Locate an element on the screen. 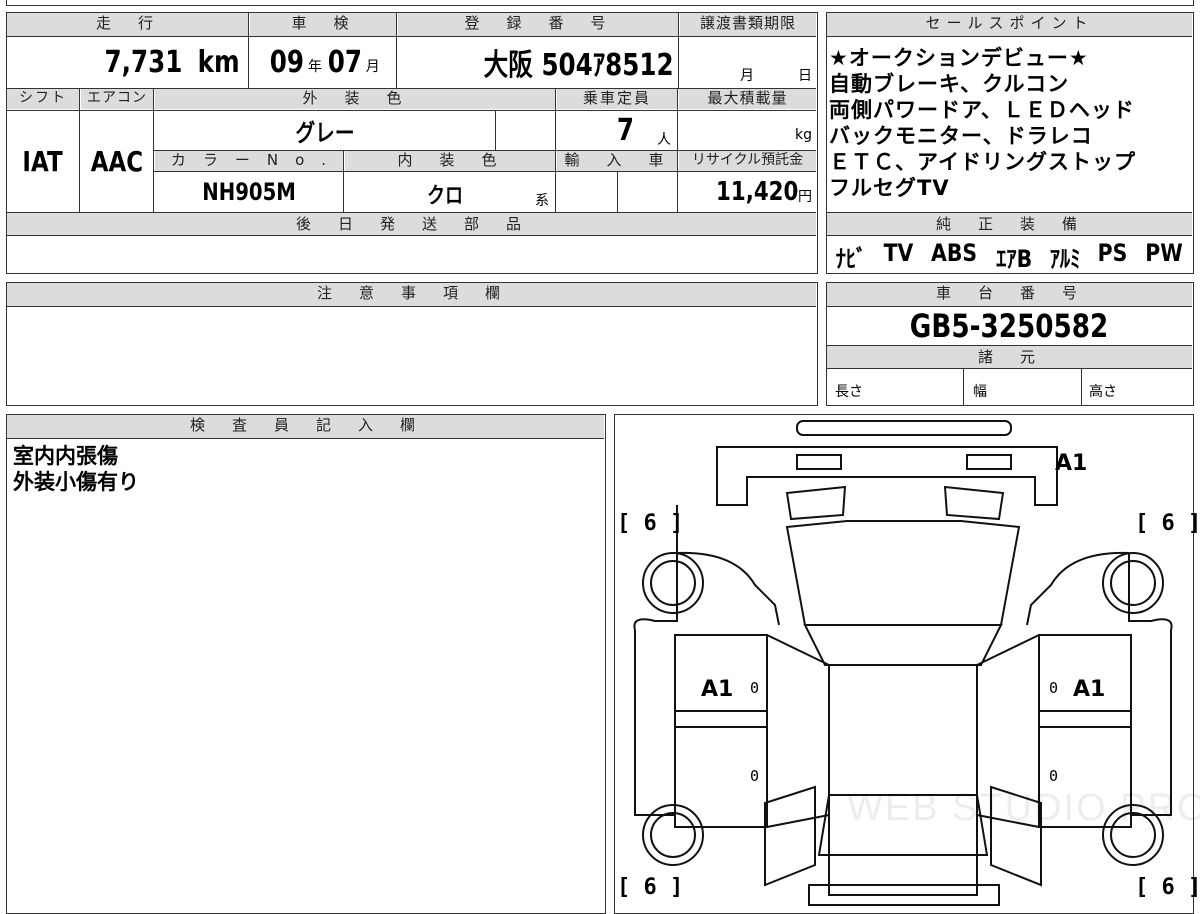 The width and height of the screenshot is (1200, 914). tread-front-left: [ 6 ] is located at coordinates (650, 523).